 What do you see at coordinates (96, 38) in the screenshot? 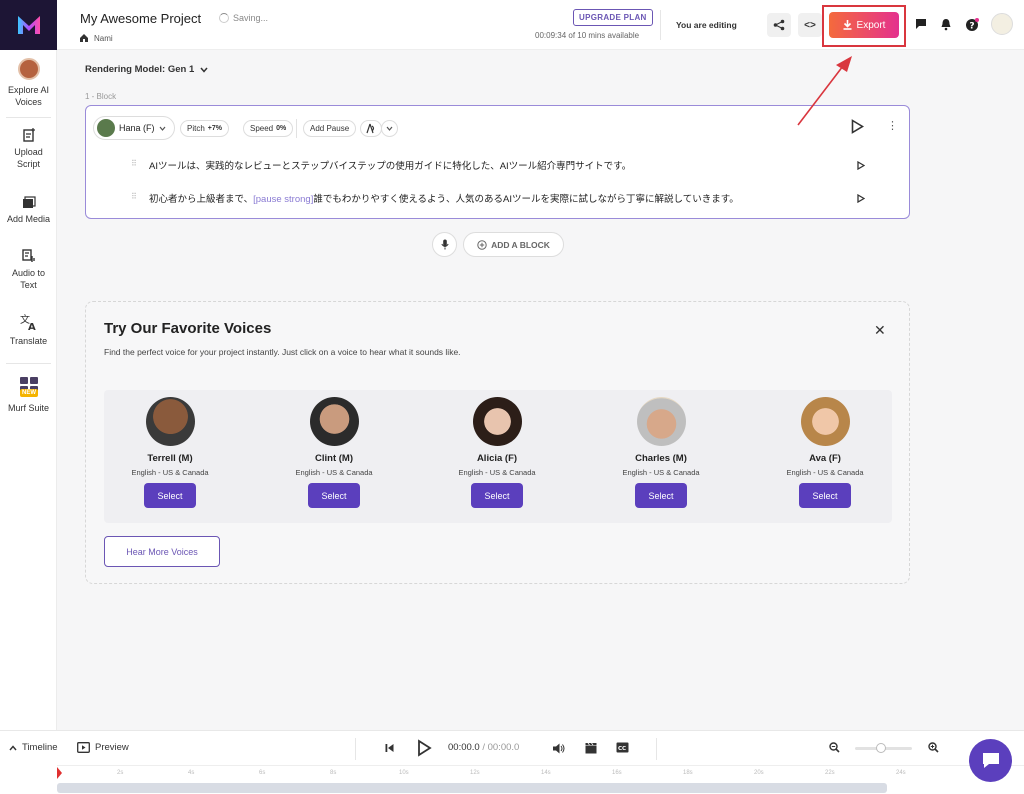
I see `breadcrumb: Nami` at bounding box center [96, 38].